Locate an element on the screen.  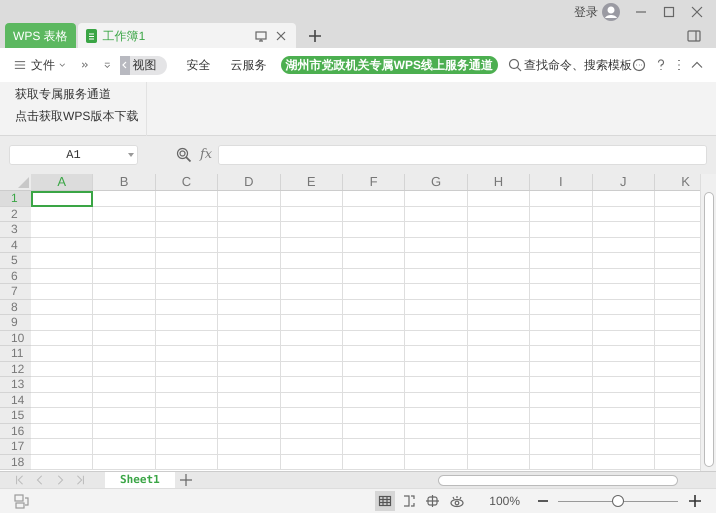
ribbon-tab: 视图 is located at coordinates (148, 65).